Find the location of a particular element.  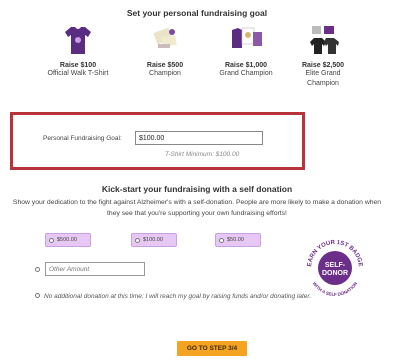

donation-amount-option: $50.00 is located at coordinates (238, 240).